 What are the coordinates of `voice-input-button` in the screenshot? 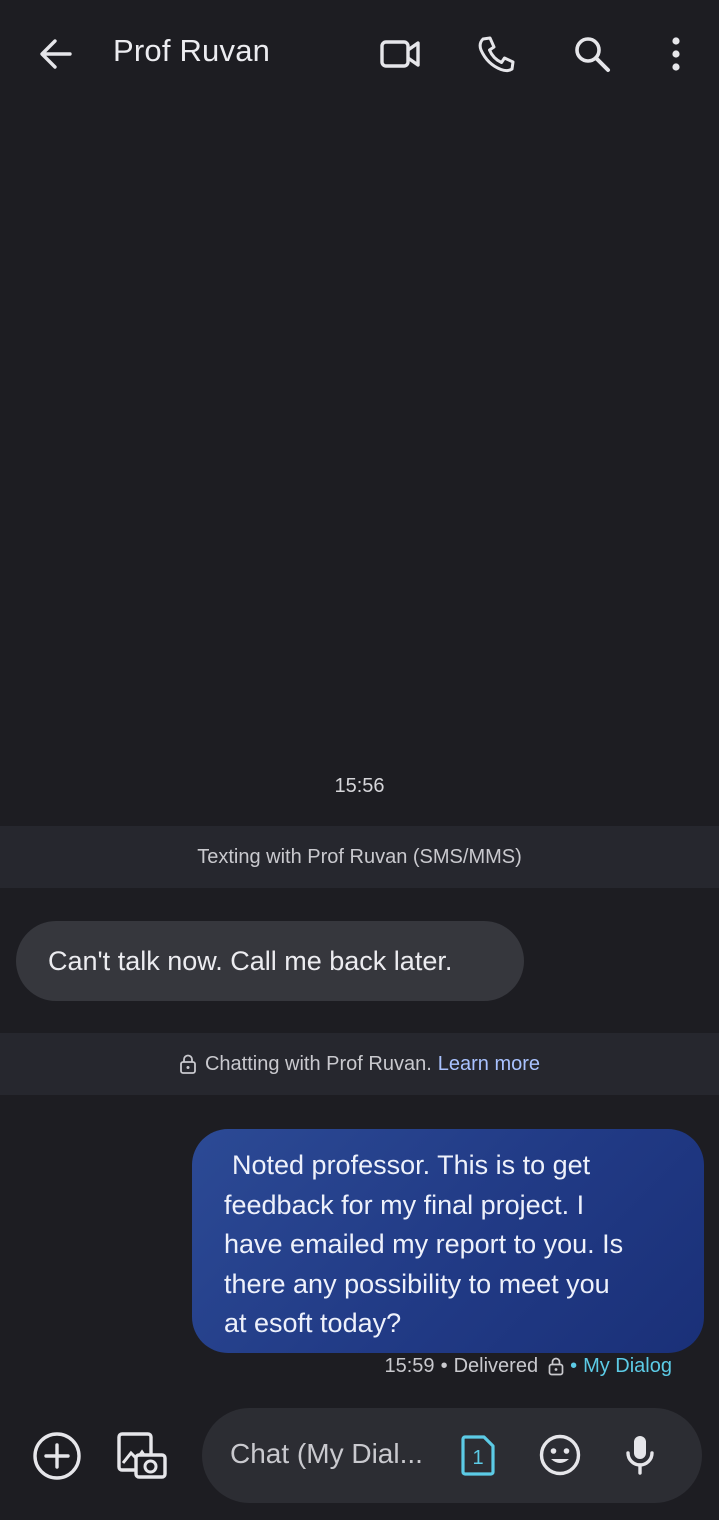 It's located at (644, 1457).